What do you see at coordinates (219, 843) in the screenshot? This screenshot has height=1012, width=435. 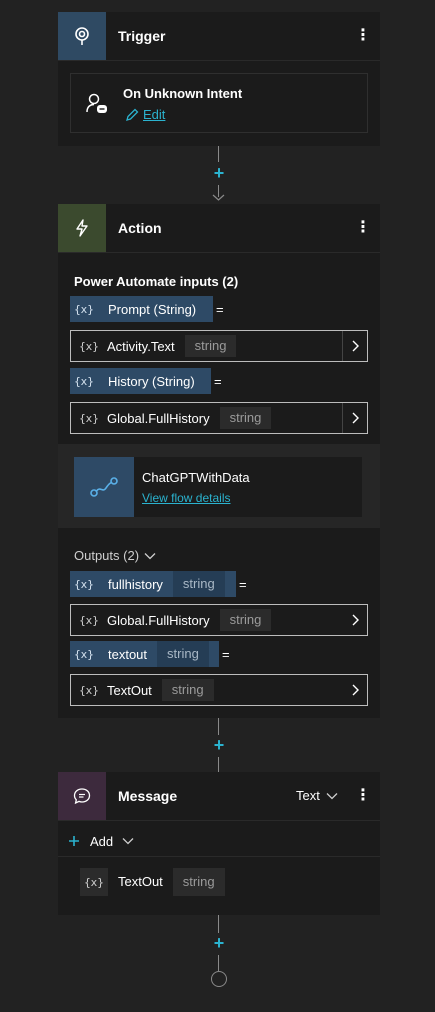 I see `message-card: Message Text ⋮ Add {x} TextOut string` at bounding box center [219, 843].